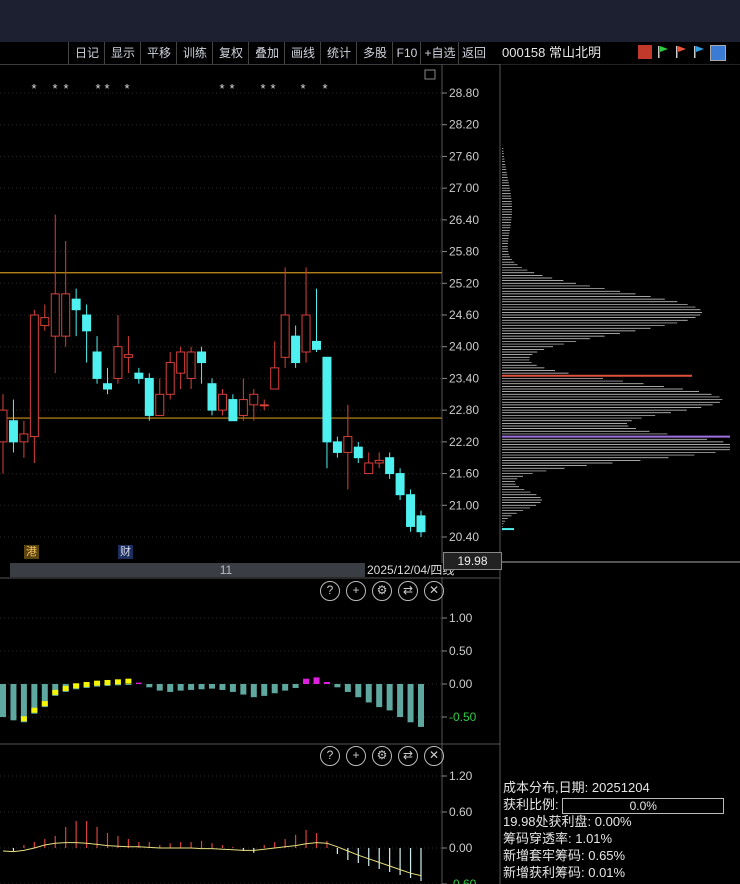 The image size is (740, 884). What do you see at coordinates (194, 53) in the screenshot?
I see `toolbar-button-3: 训练` at bounding box center [194, 53].